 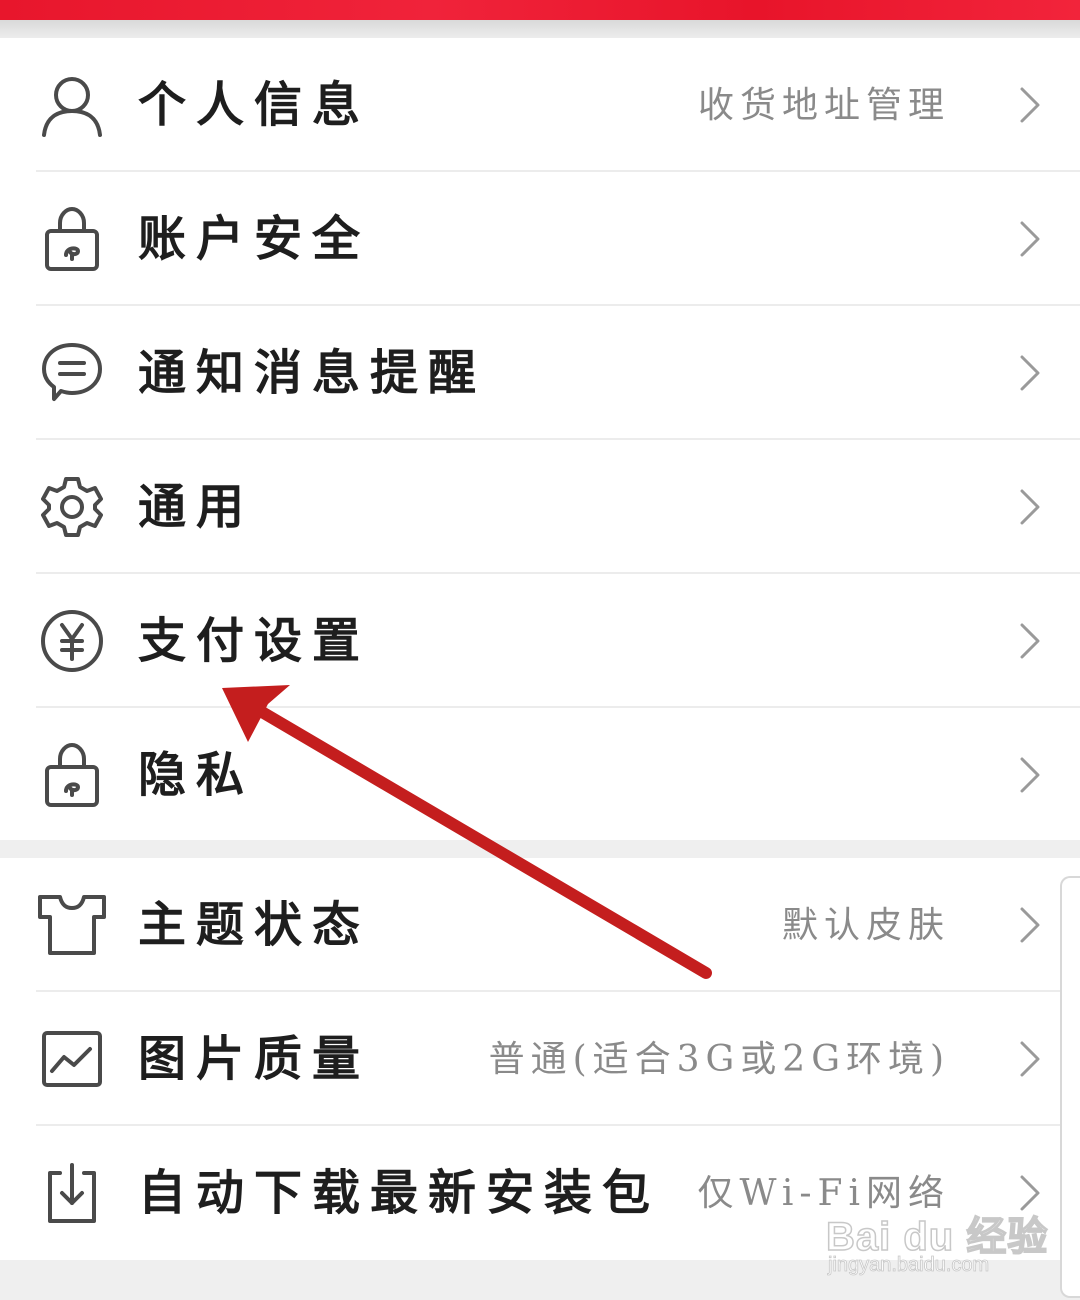 I want to click on chat-bubble-icon, so click(x=72, y=373).